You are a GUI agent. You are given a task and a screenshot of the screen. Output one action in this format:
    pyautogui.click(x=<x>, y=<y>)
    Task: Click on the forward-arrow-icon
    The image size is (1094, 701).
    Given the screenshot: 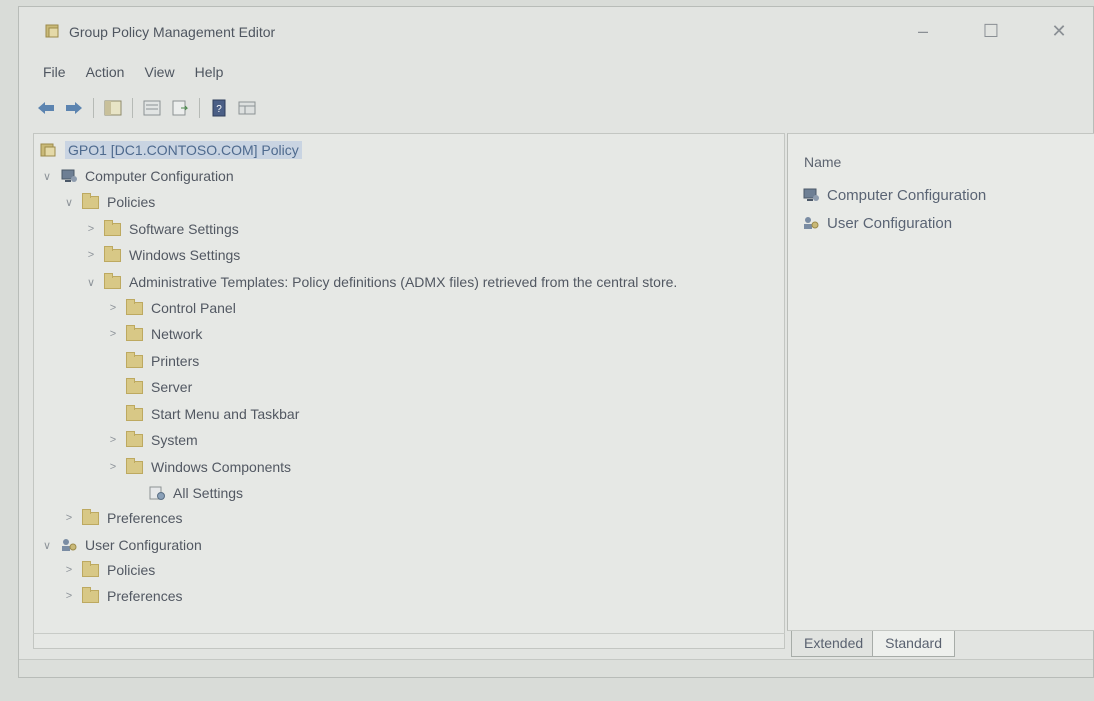 What is the action you would take?
    pyautogui.click(x=74, y=108)
    